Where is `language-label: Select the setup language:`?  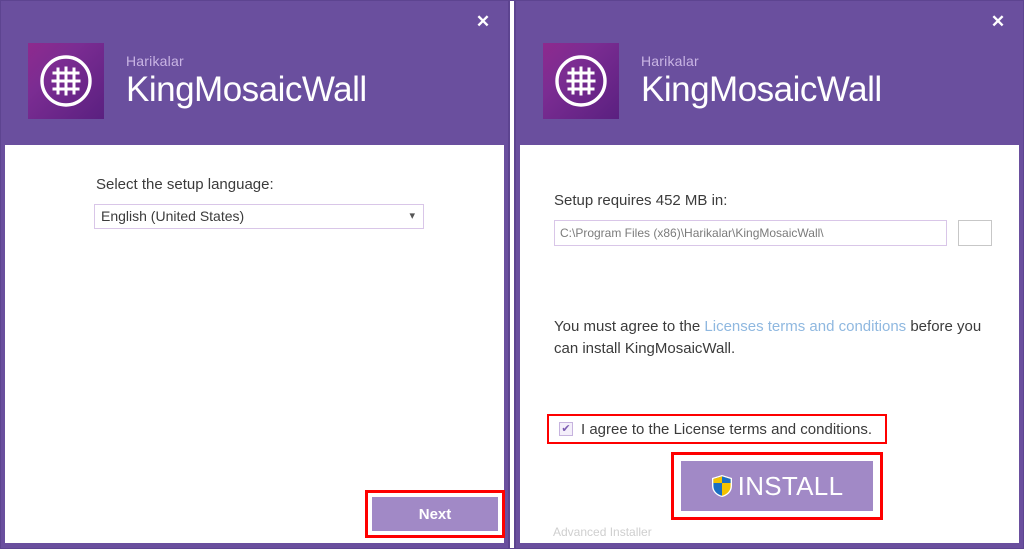
language-label: Select the setup language: is located at coordinates (185, 184).